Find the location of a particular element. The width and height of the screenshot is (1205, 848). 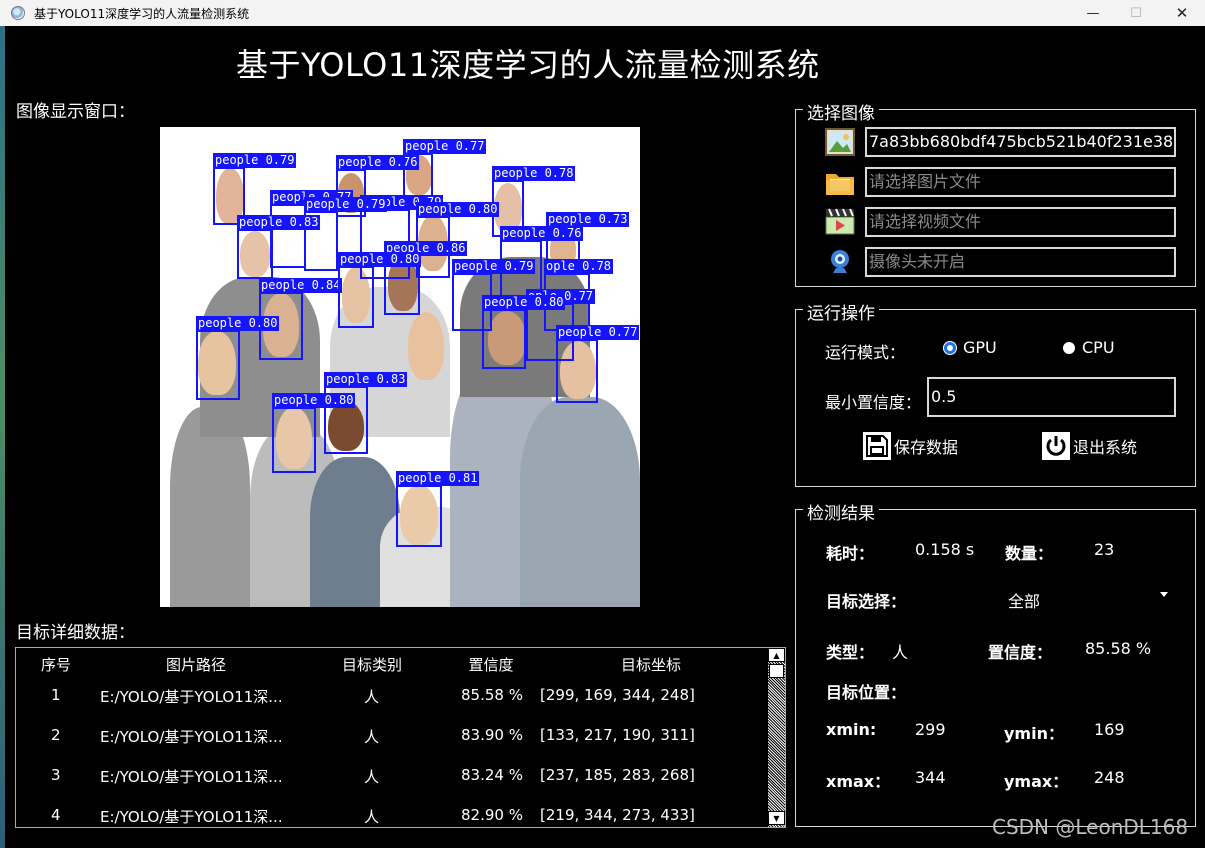

type-value: 人 is located at coordinates (900, 652).